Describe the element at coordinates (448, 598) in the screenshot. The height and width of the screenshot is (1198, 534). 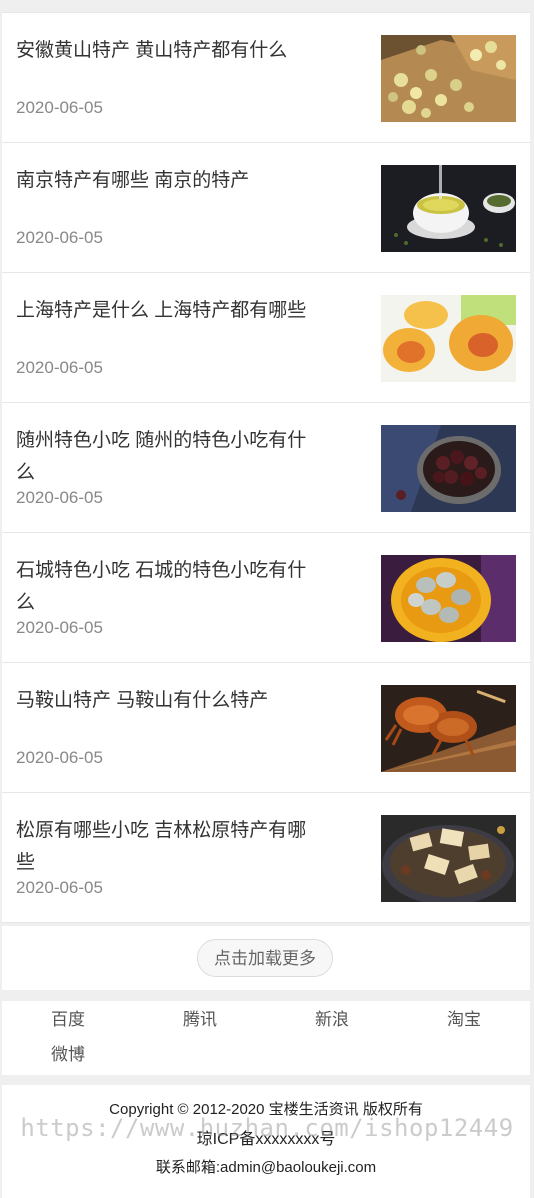
I see `dumplings-bowl-photo` at that location.